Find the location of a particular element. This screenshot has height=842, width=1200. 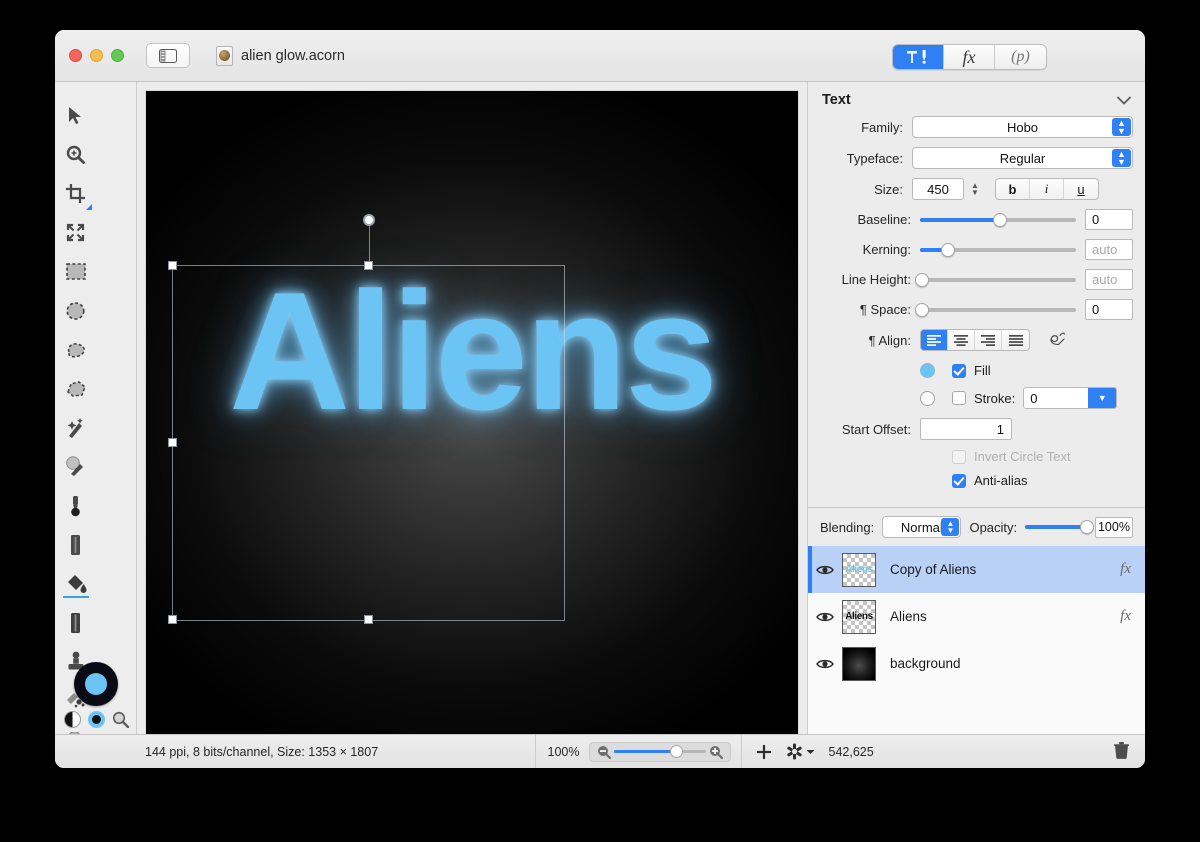

default-colors-icon is located at coordinates (72, 719).